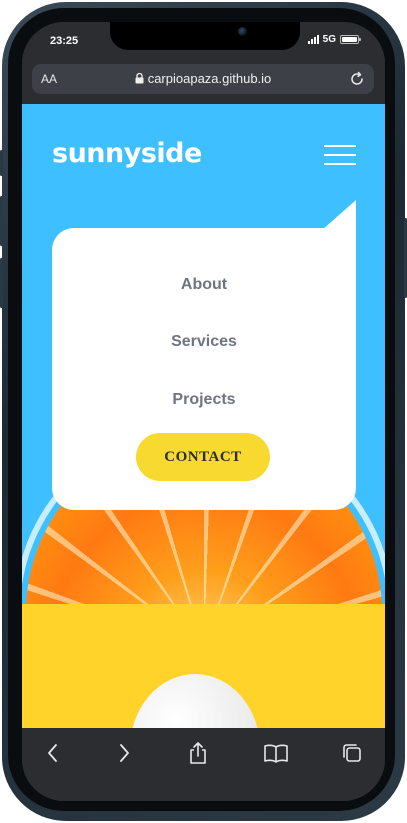 This screenshot has width=407, height=823. What do you see at coordinates (204, 285) in the screenshot?
I see `nav-item-about: About` at bounding box center [204, 285].